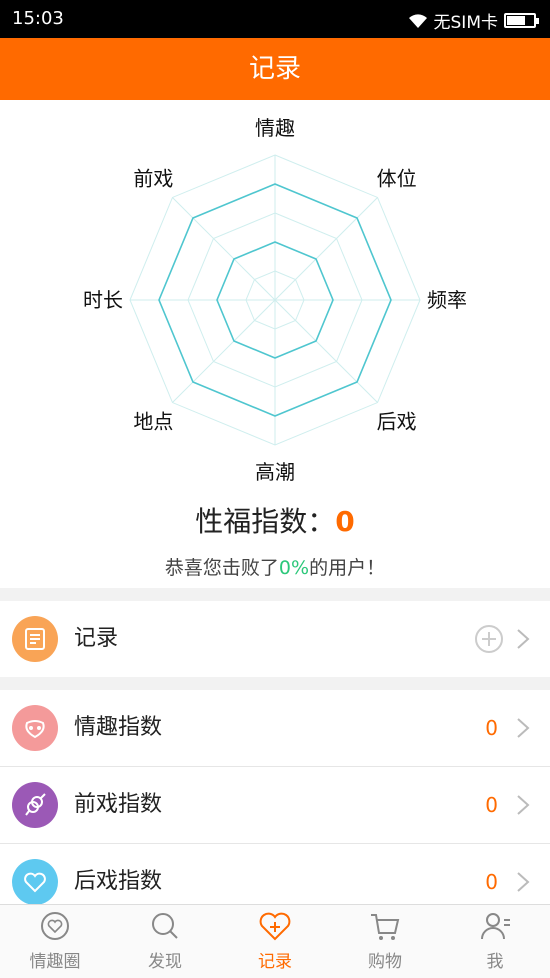 The height and width of the screenshot is (978, 550). What do you see at coordinates (345, 521) in the screenshot?
I see `score-value: 0` at bounding box center [345, 521].